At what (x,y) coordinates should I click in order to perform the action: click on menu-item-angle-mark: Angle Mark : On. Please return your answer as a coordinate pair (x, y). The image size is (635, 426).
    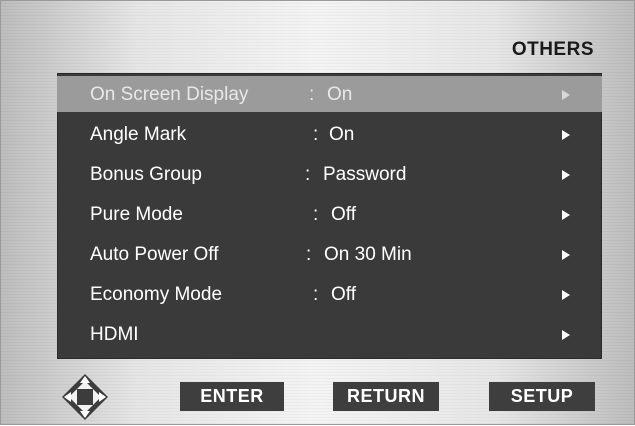
    Looking at the image, I should click on (329, 134).